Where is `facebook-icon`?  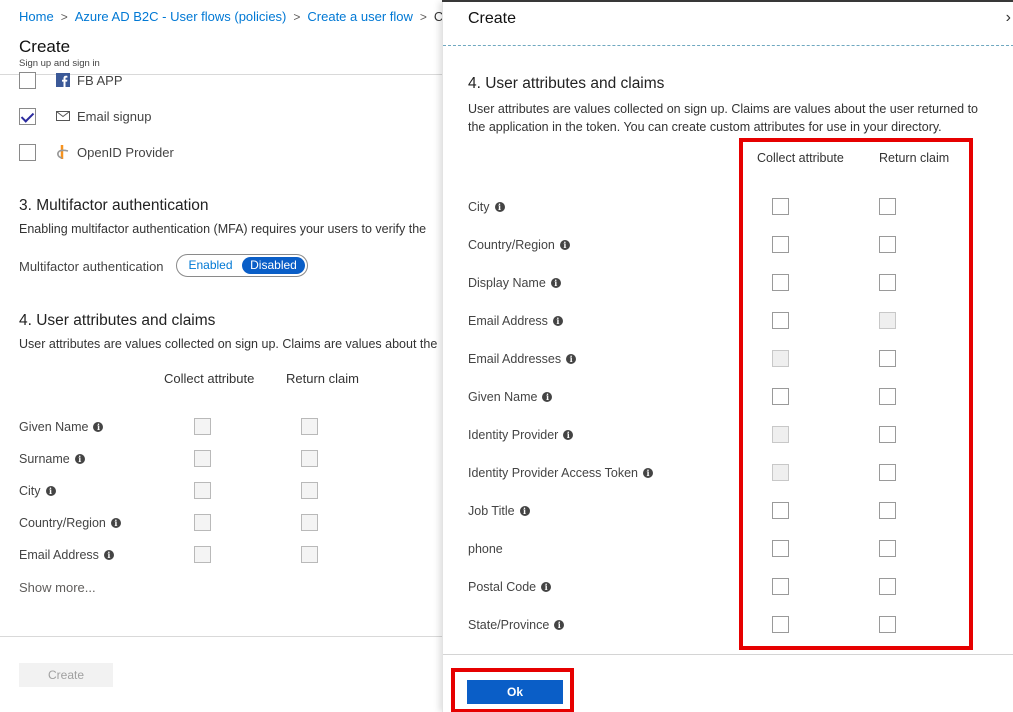 facebook-icon is located at coordinates (63, 80).